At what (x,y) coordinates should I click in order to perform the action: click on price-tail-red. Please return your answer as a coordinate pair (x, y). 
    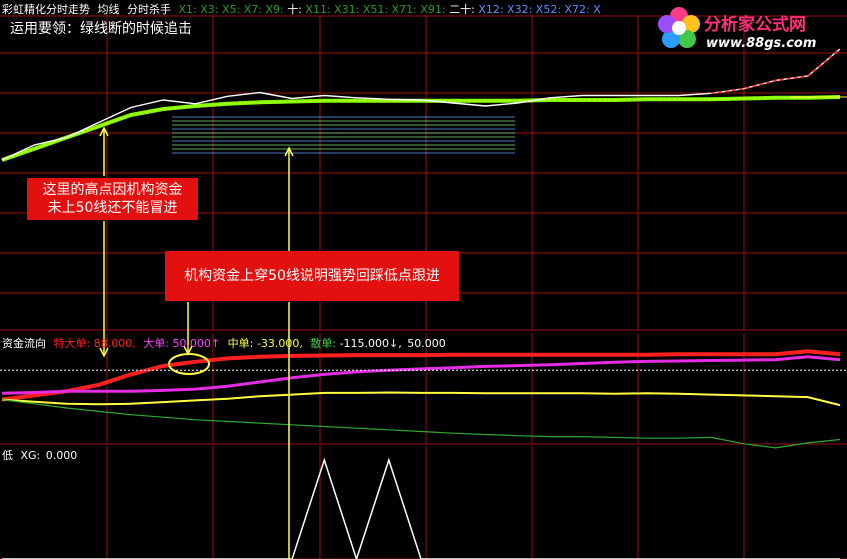
    Looking at the image, I should click on (775, 71).